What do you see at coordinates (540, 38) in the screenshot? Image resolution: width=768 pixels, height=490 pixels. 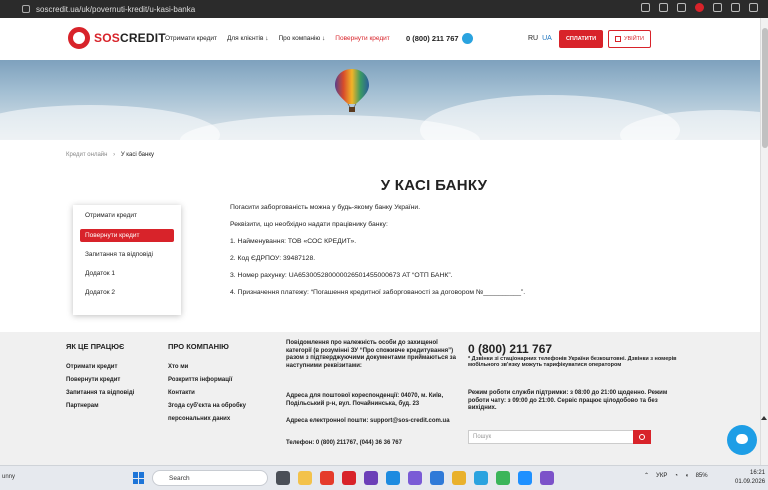 I see `language-switch: RU UA` at bounding box center [540, 38].